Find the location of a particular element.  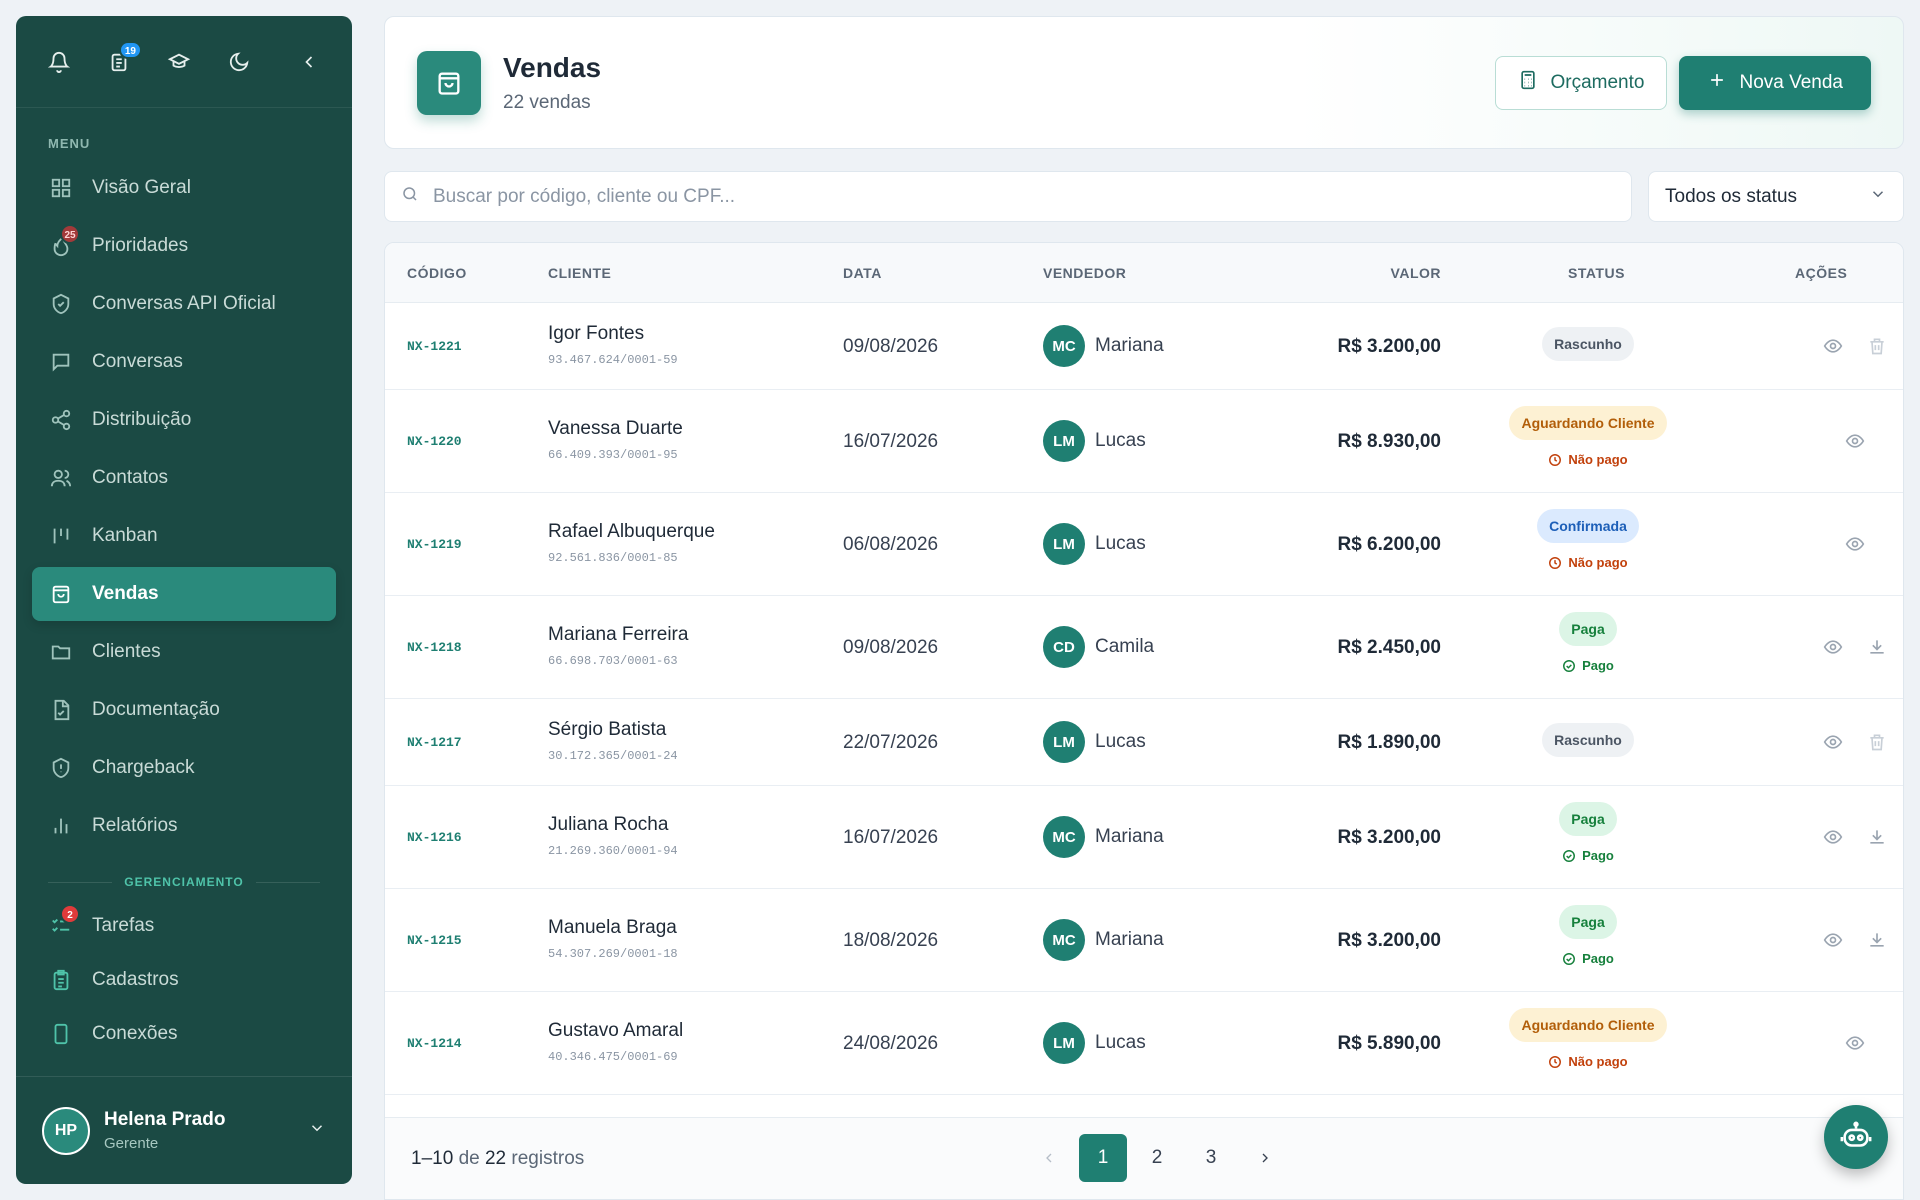

col-actions: AÇÕES is located at coordinates (1821, 273).